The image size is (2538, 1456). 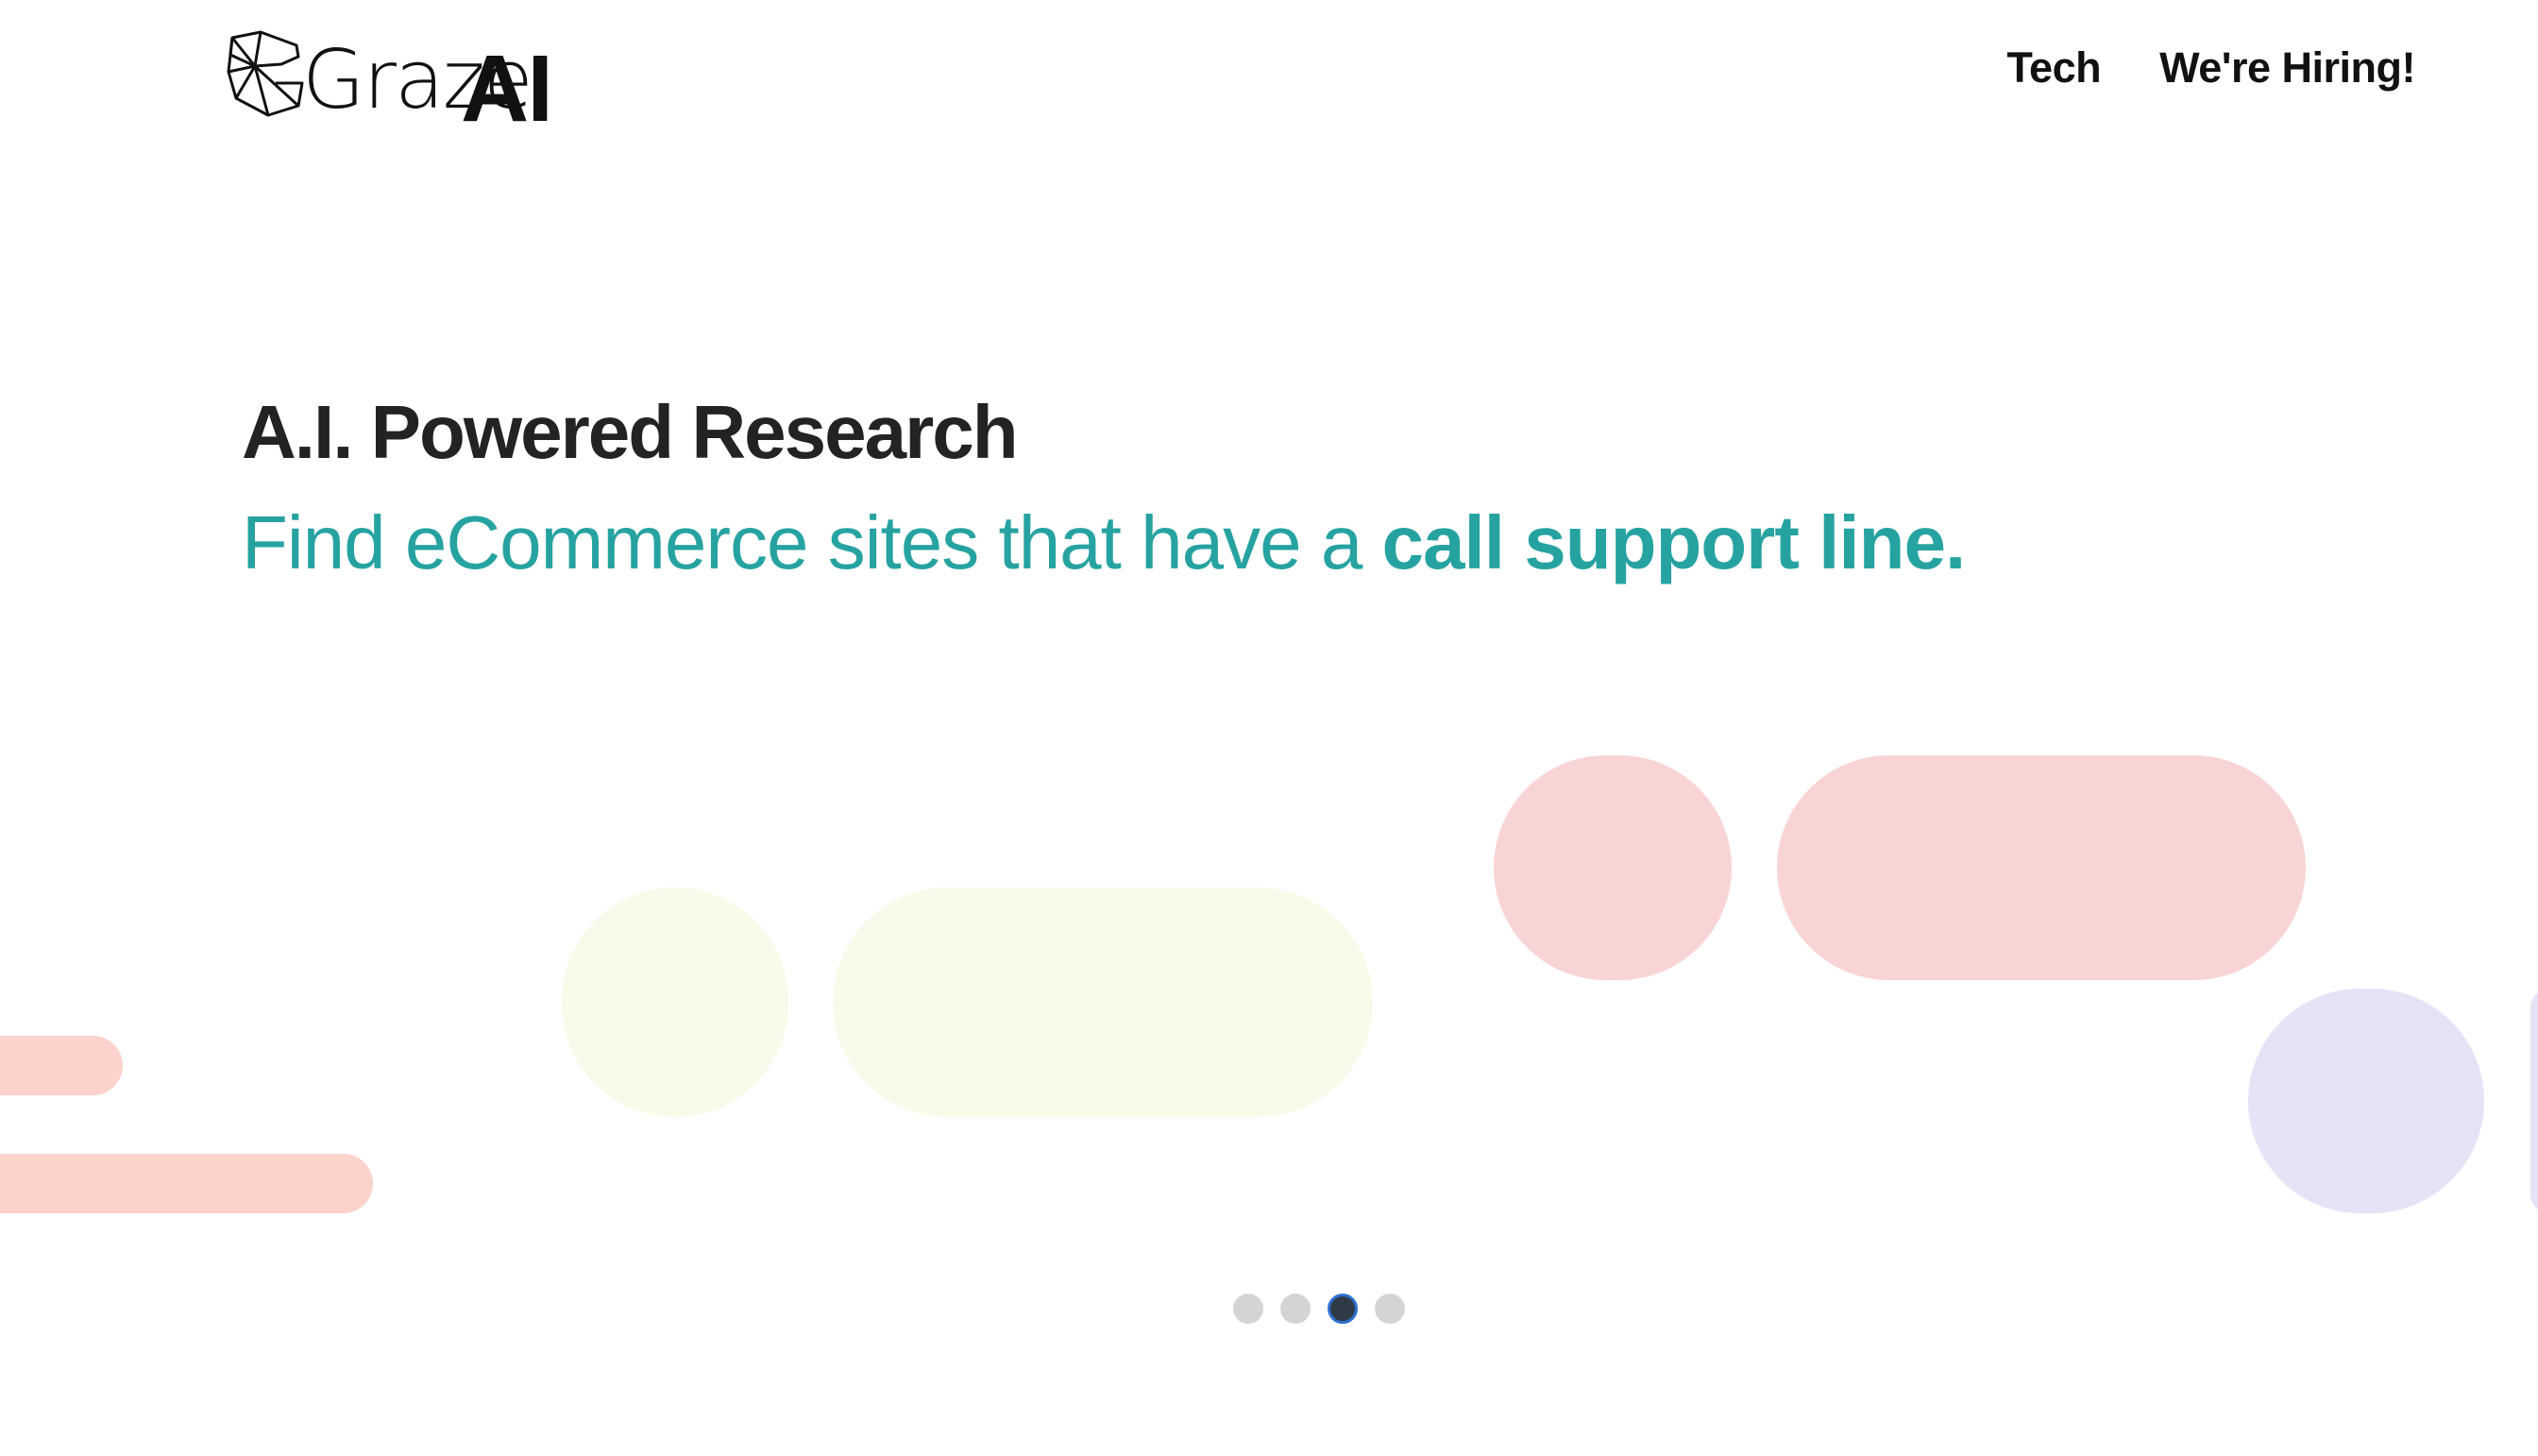 I want to click on decorative-cream-pill, so click(x=1103, y=1002).